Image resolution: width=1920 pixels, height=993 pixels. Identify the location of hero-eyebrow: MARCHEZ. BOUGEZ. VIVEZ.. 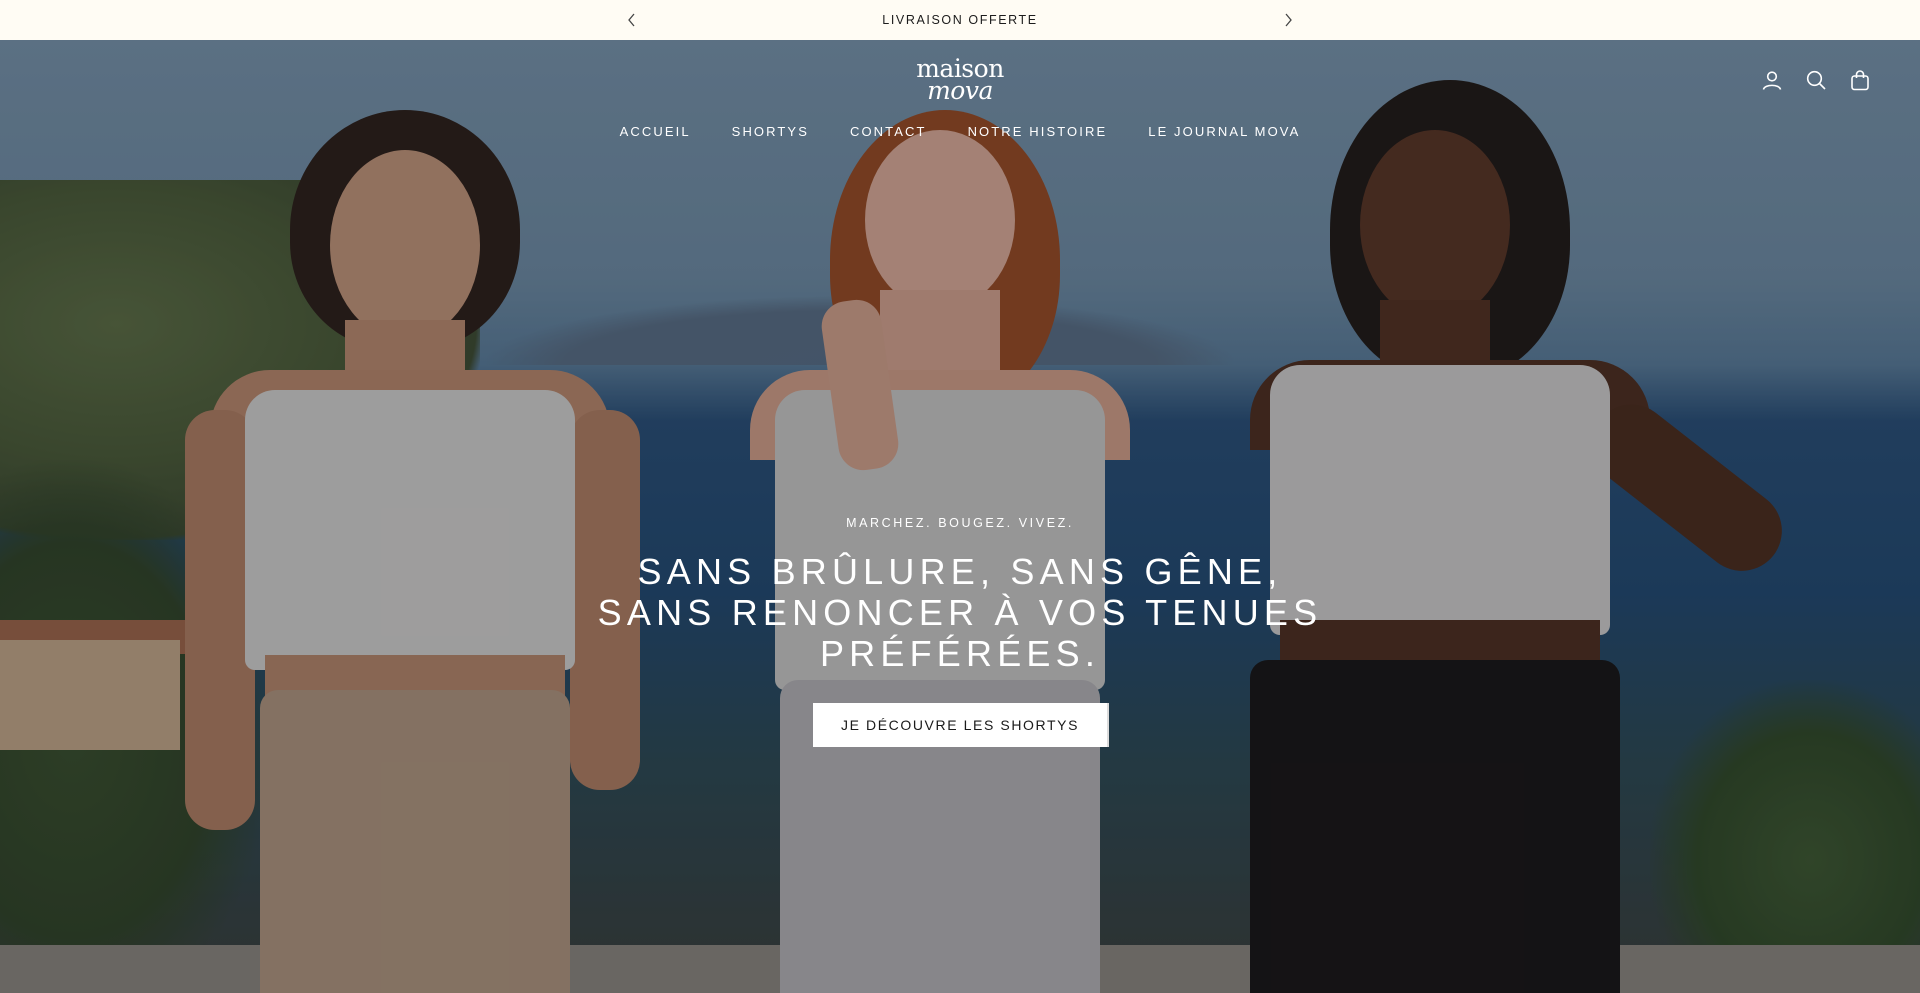
(960, 523).